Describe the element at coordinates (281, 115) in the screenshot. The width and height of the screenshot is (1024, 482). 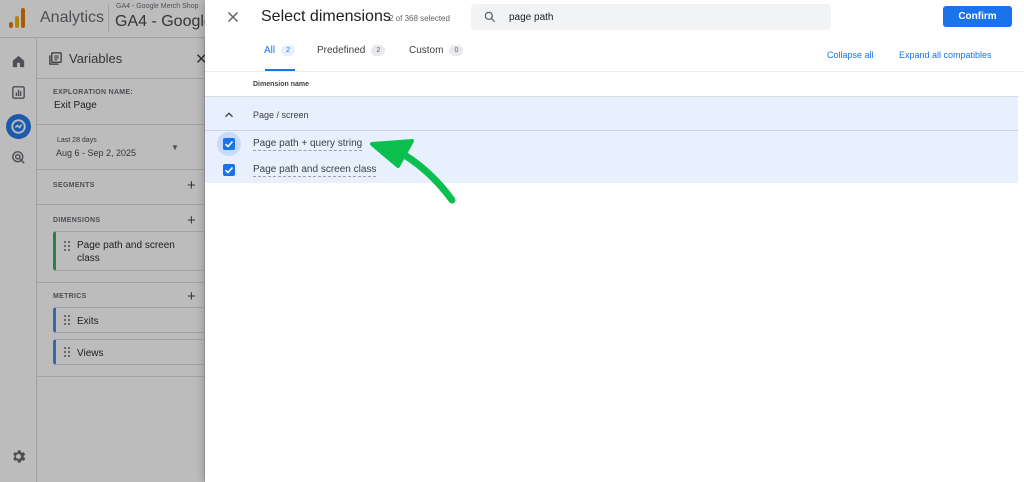
I see `group-label: Page / screen` at that location.